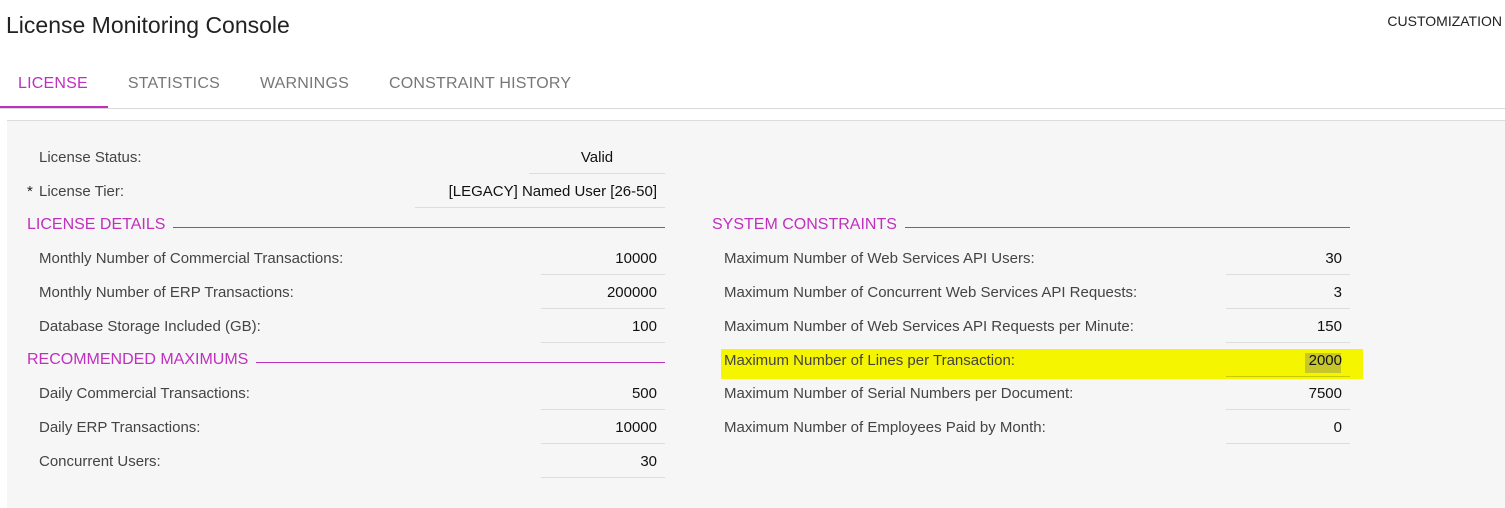 The image size is (1505, 508). Describe the element at coordinates (100, 461) in the screenshot. I see `recommended-label: Concurrent Users:` at that location.